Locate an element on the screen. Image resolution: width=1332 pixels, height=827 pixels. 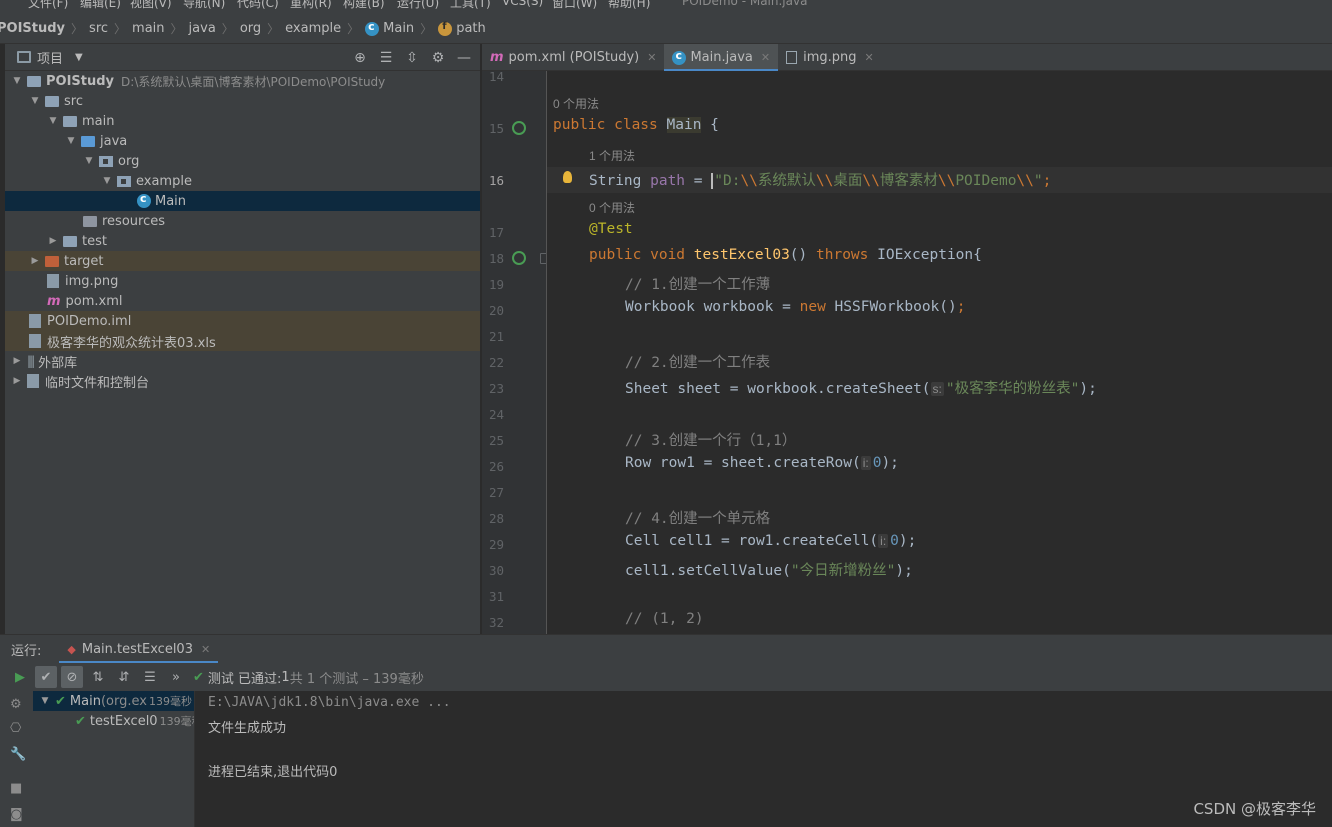
breadcrumb-item: org is located at coordinates (250, 28).